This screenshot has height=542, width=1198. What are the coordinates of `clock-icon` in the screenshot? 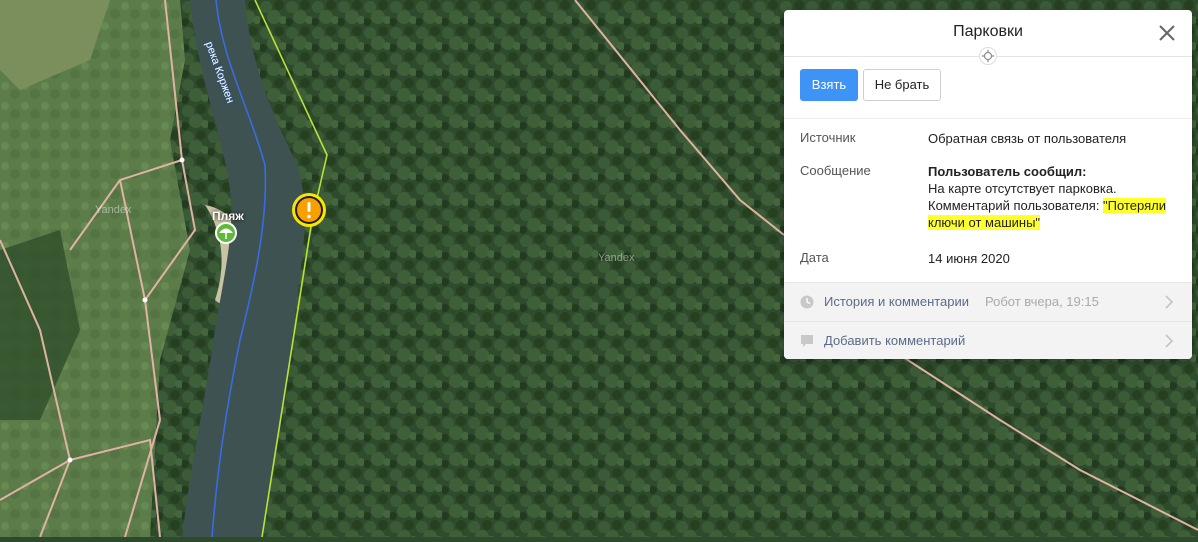 It's located at (807, 302).